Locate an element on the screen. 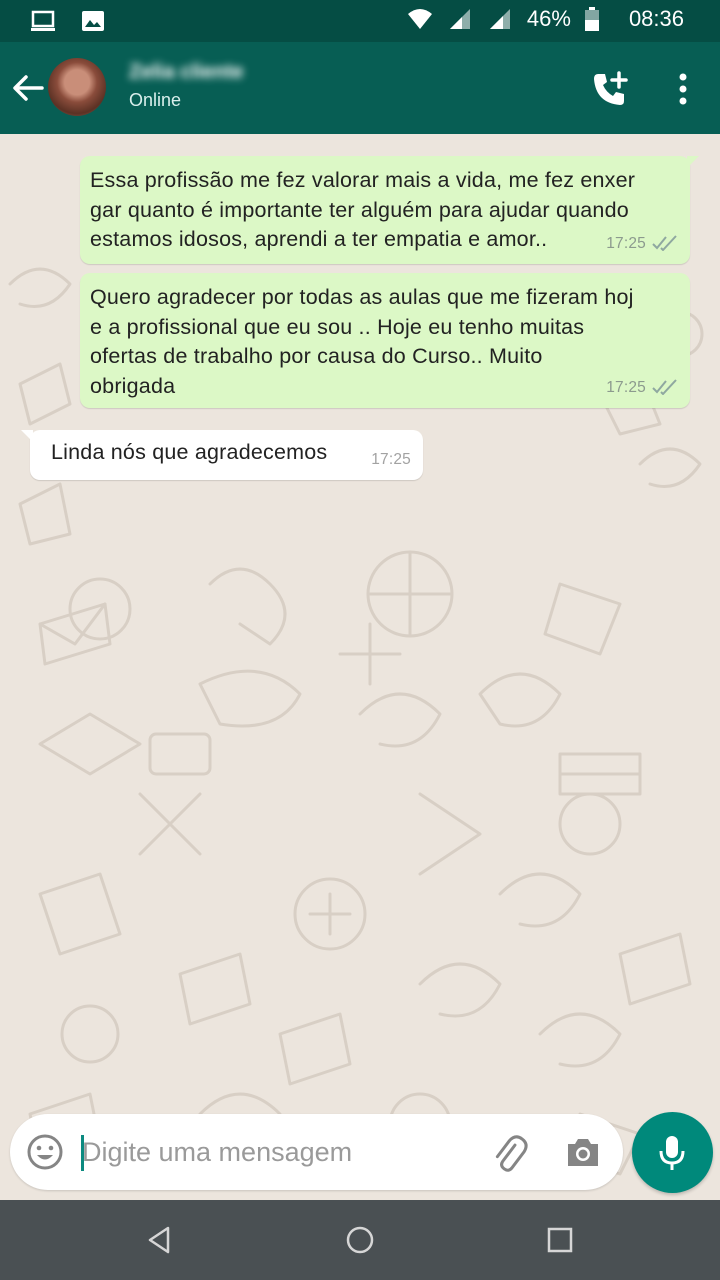 The image size is (720, 1280). emoji-icon is located at coordinates (45, 1152).